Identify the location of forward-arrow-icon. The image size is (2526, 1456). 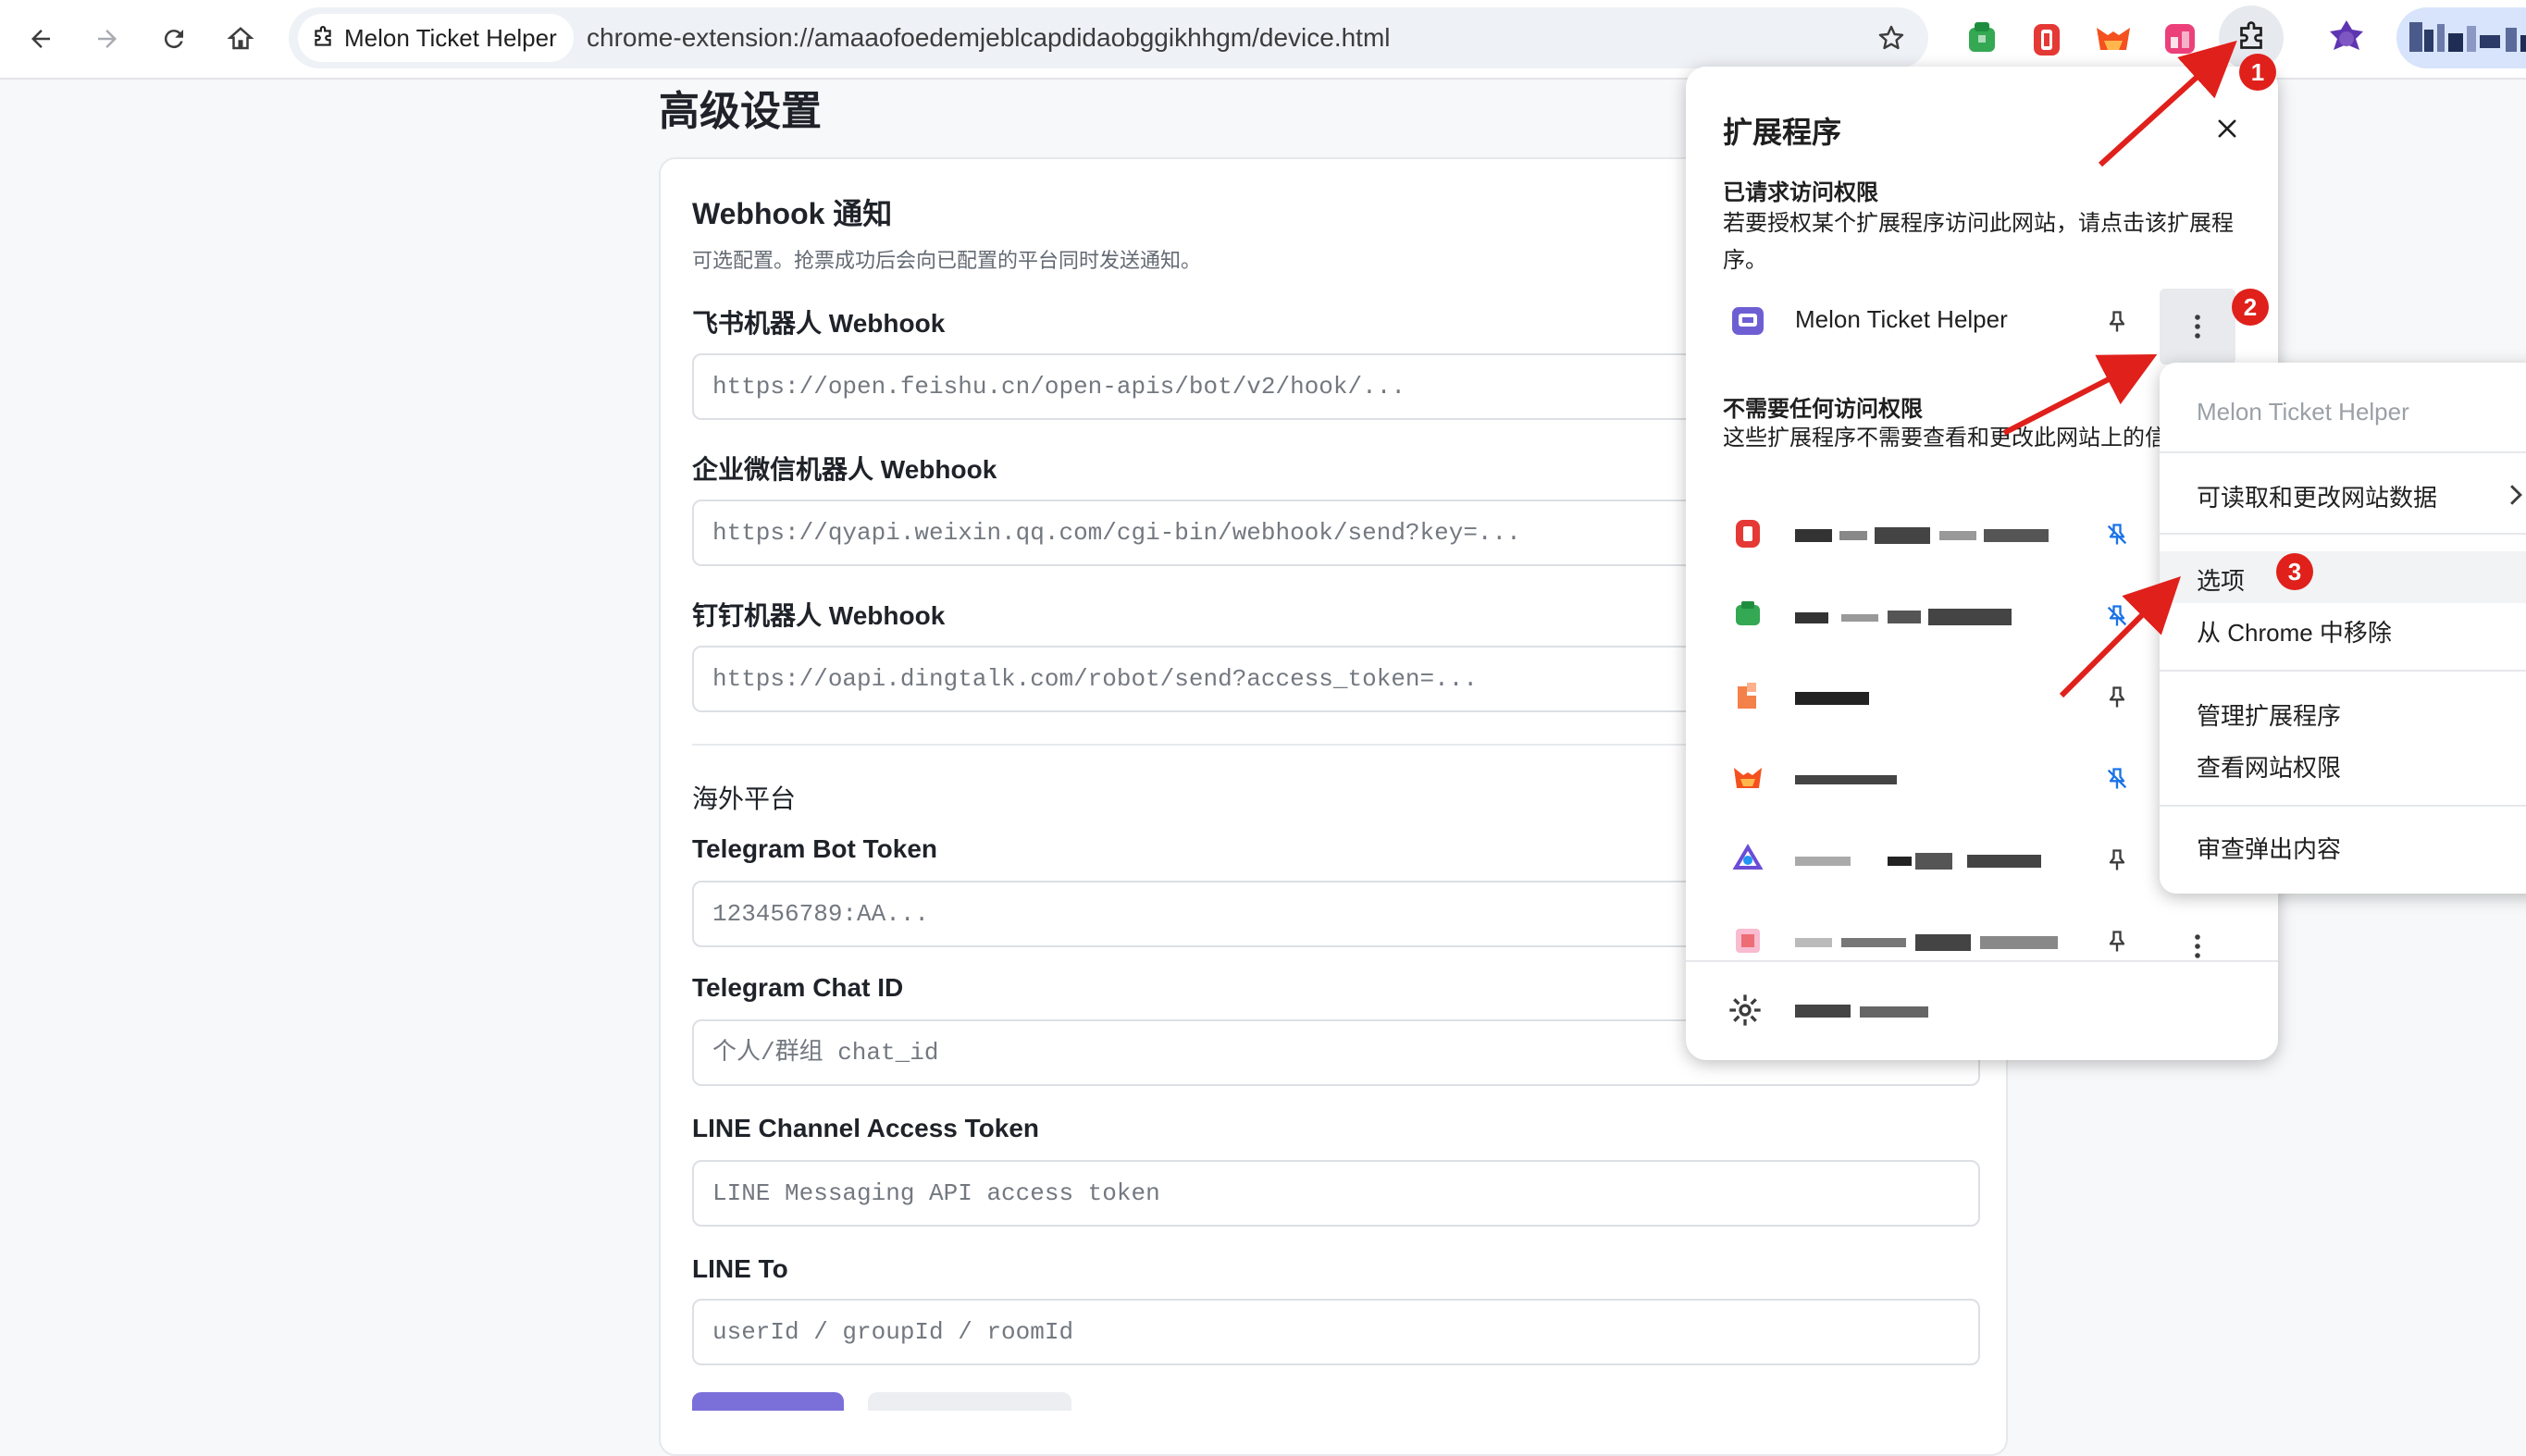
(108, 39).